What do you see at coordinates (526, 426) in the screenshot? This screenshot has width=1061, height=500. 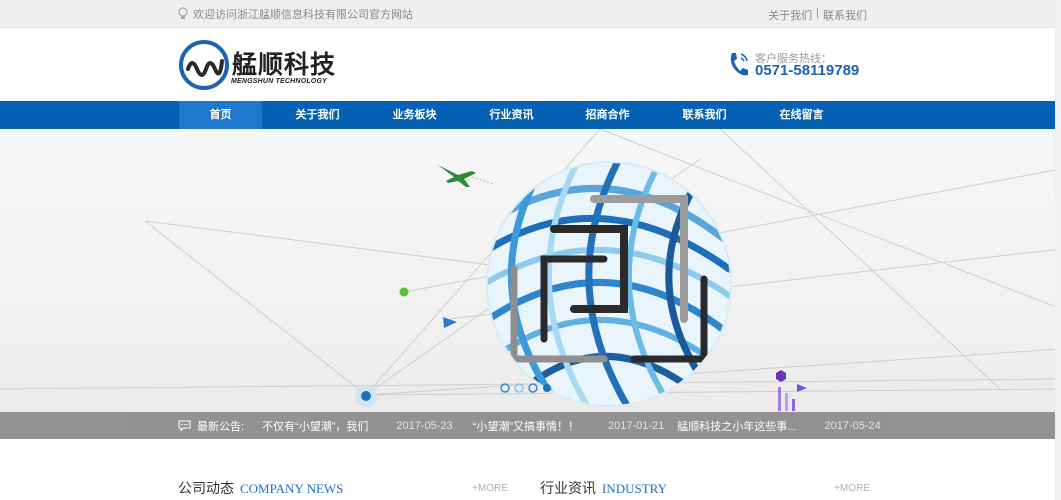 I see `notice-item: “小望潮”又搞事情！！` at bounding box center [526, 426].